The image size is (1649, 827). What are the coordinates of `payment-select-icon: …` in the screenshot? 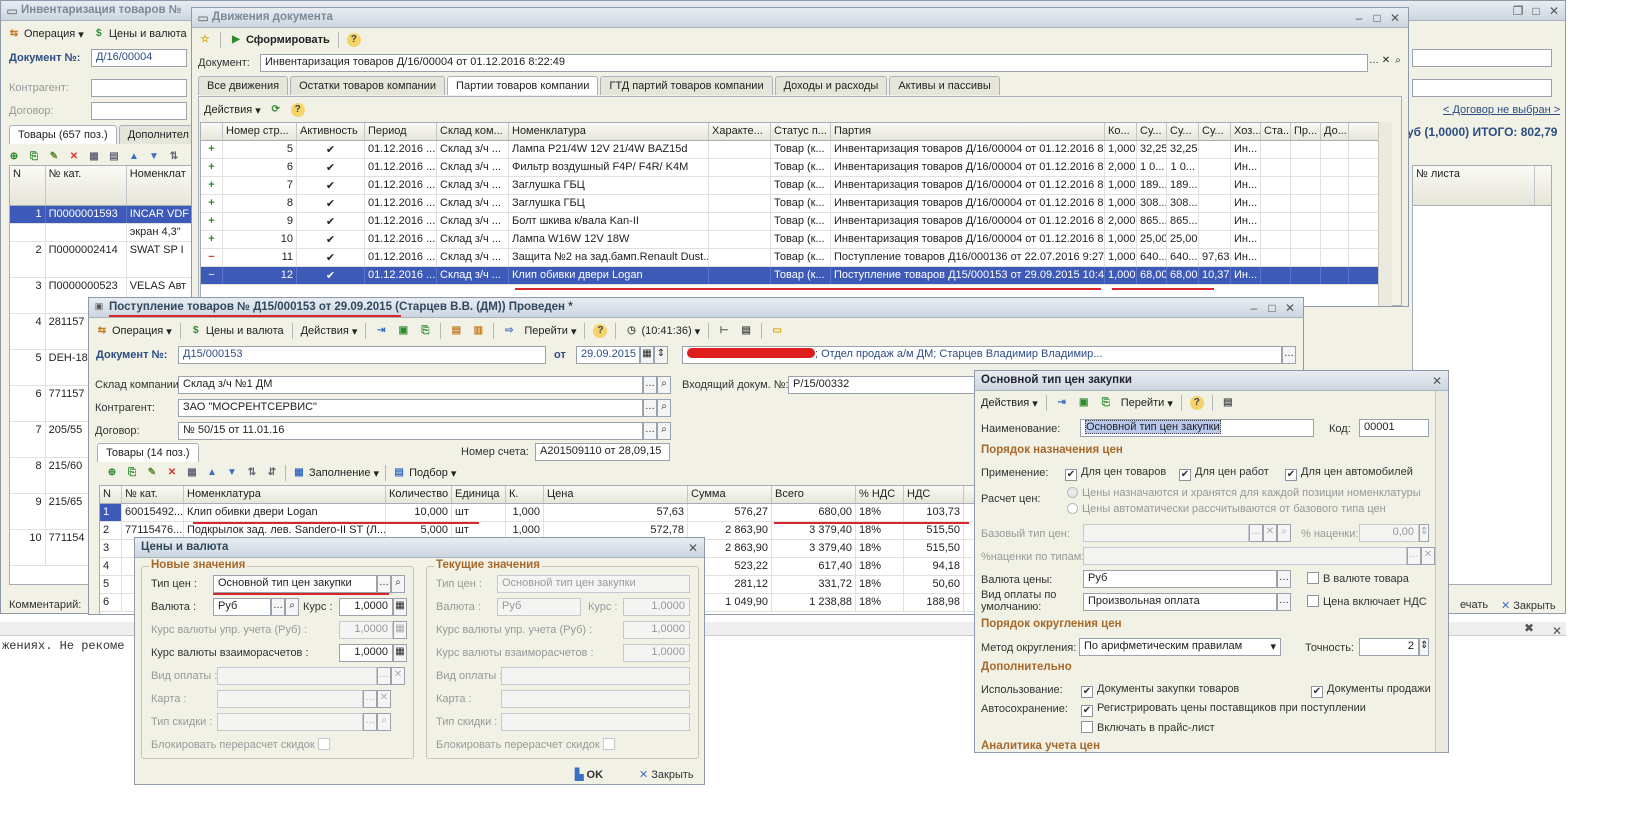 It's located at (1284, 602).